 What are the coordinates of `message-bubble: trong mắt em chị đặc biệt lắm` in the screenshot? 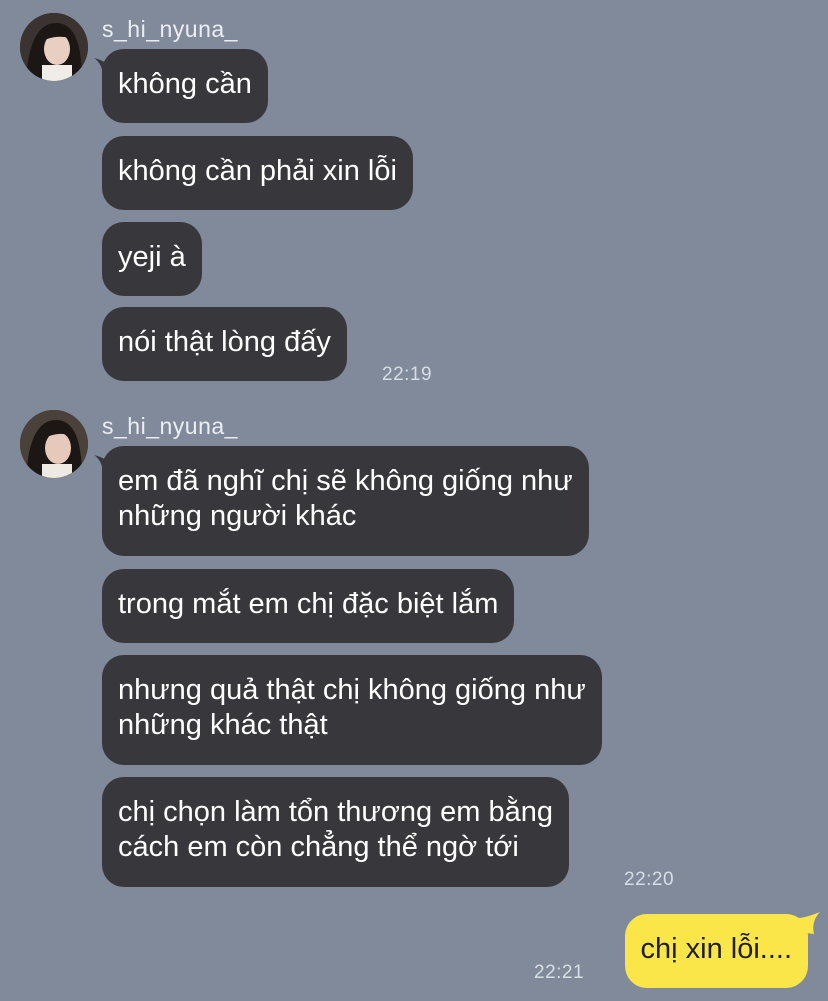 It's located at (308, 606).